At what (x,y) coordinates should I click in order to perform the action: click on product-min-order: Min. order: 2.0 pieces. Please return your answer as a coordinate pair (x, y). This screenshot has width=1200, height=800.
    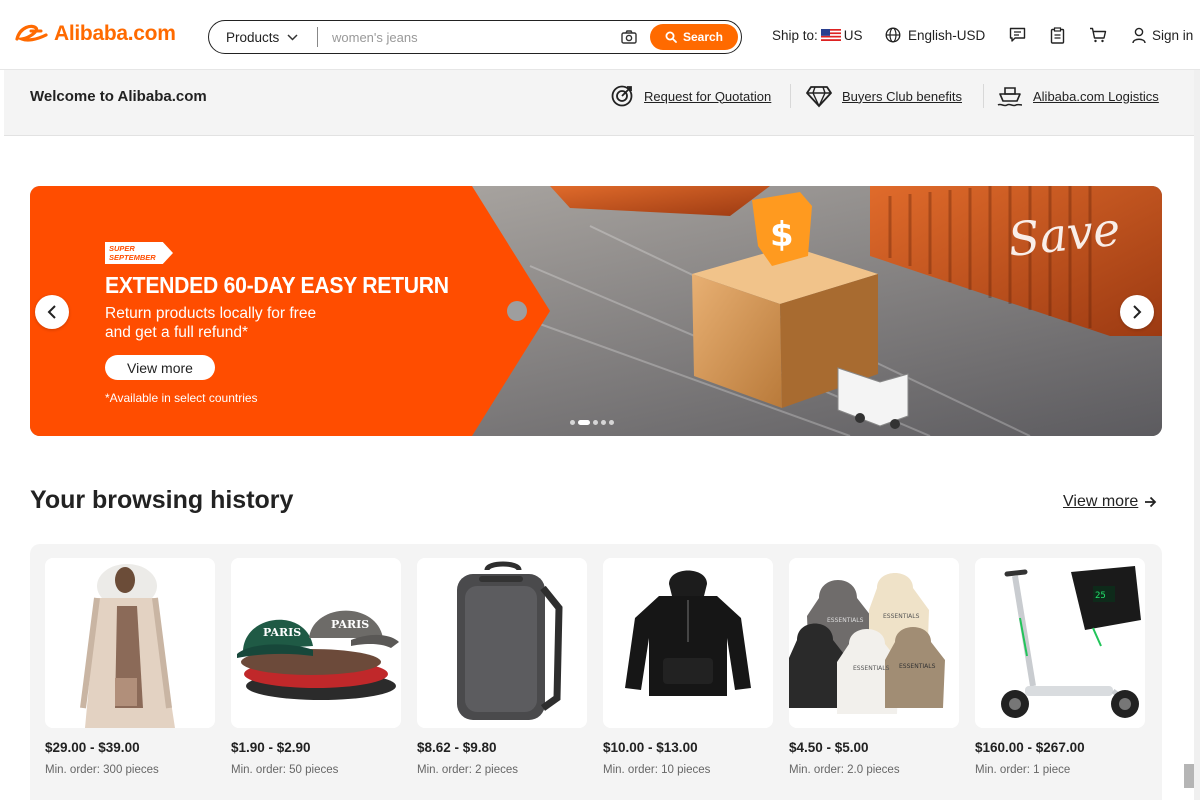
    Looking at the image, I should click on (844, 770).